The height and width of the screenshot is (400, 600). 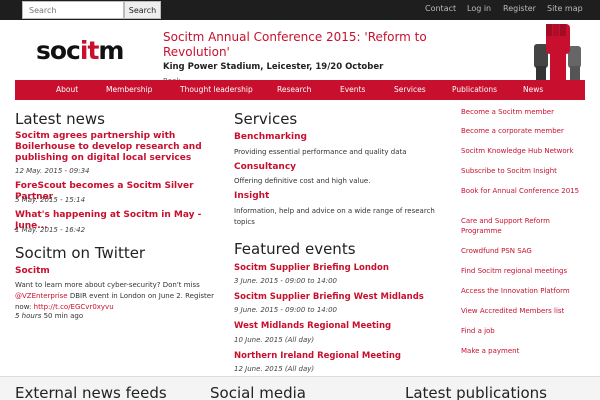 What do you see at coordinates (58, 50) in the screenshot?
I see `logo-text-prefix: soc` at bounding box center [58, 50].